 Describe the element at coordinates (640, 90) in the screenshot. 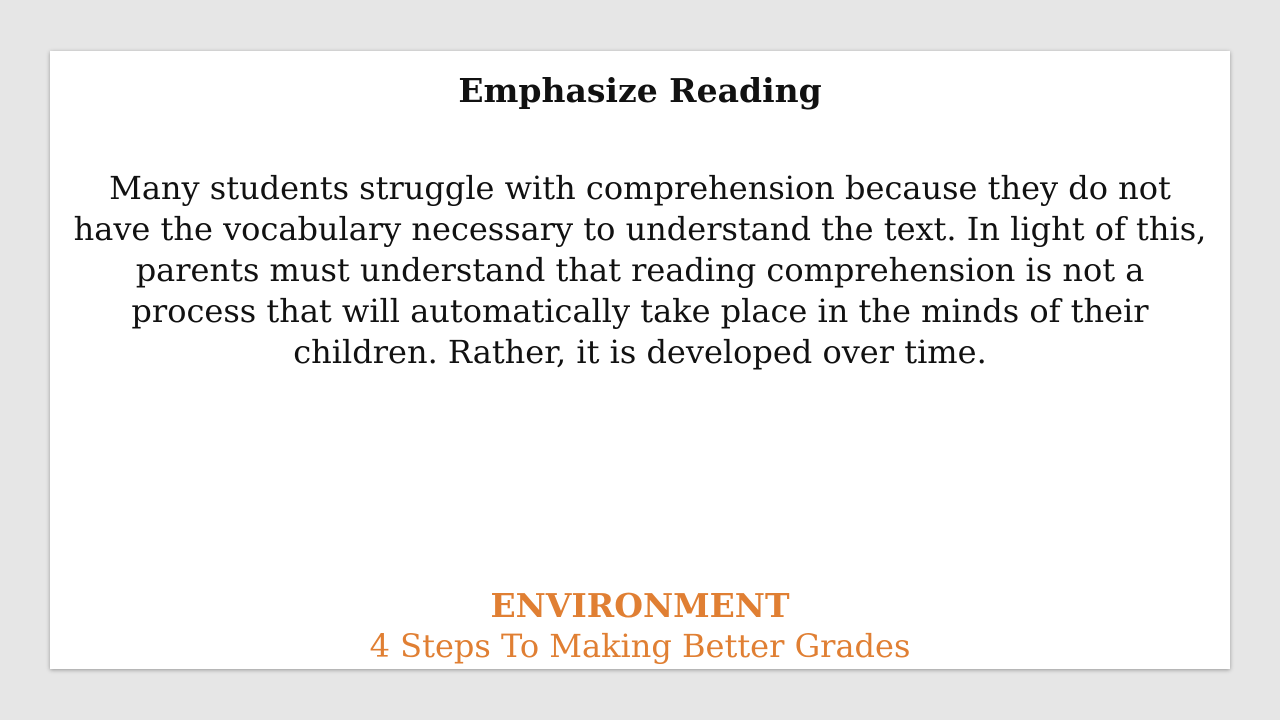

I see `slide-title: Emphasize Reading` at that location.